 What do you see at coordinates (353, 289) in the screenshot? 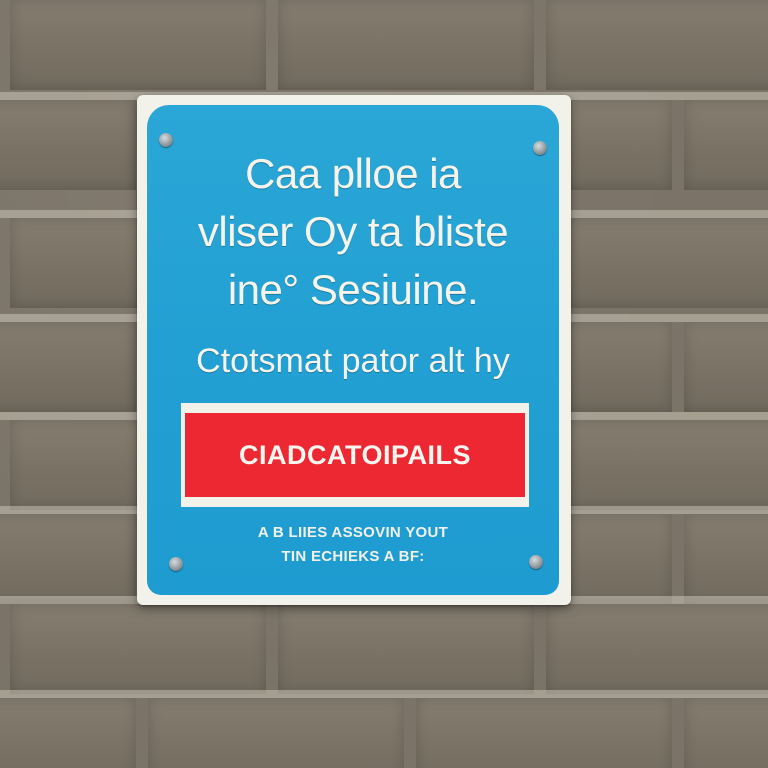
I see `sign-heading-line: ine° Sesiuine.` at bounding box center [353, 289].